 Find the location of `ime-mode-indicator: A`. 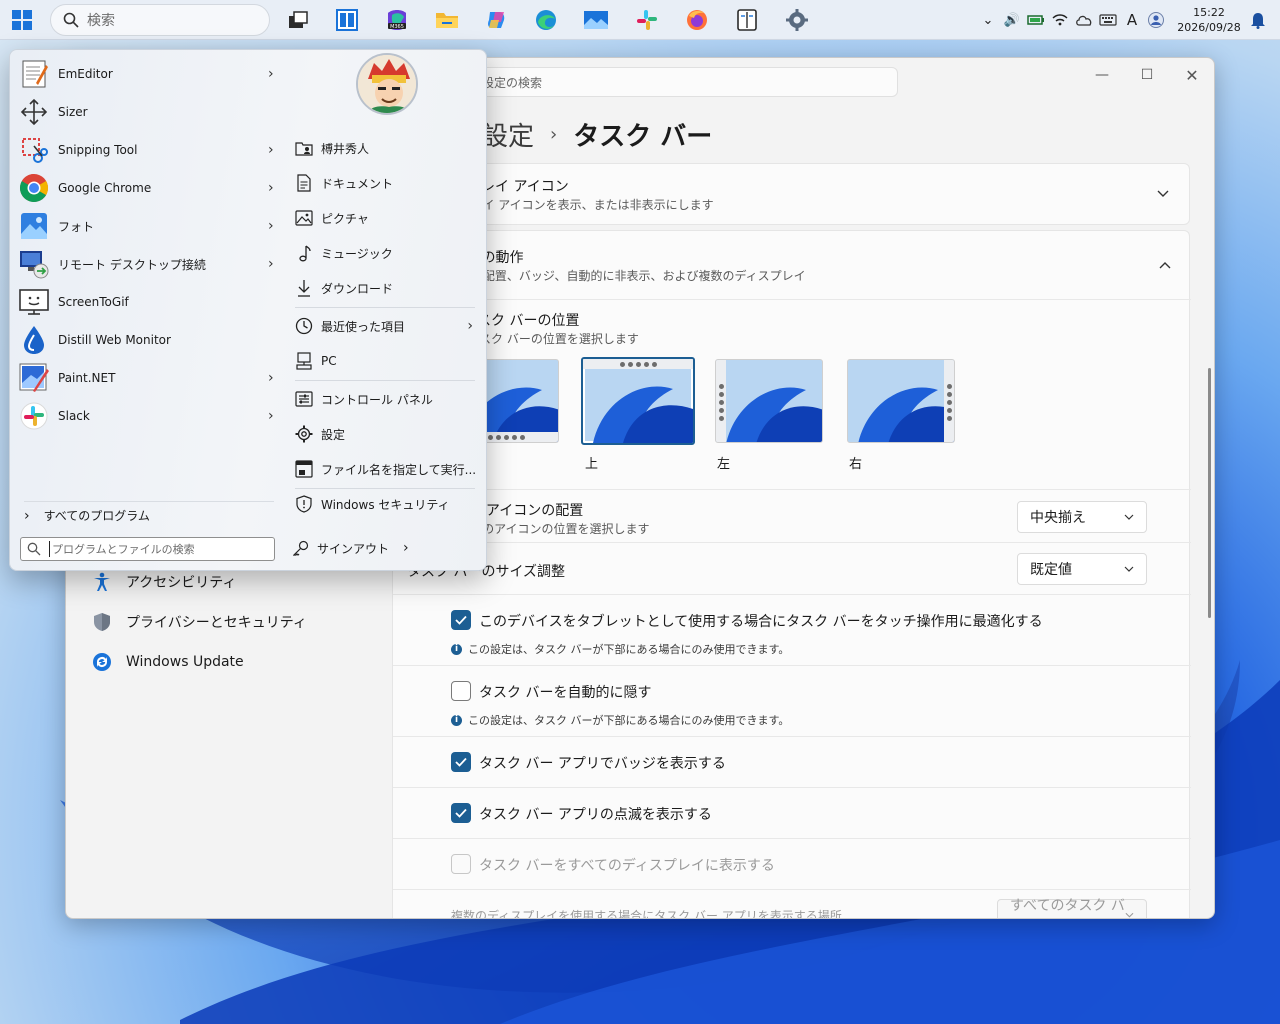

ime-mode-indicator: A is located at coordinates (1132, 20).